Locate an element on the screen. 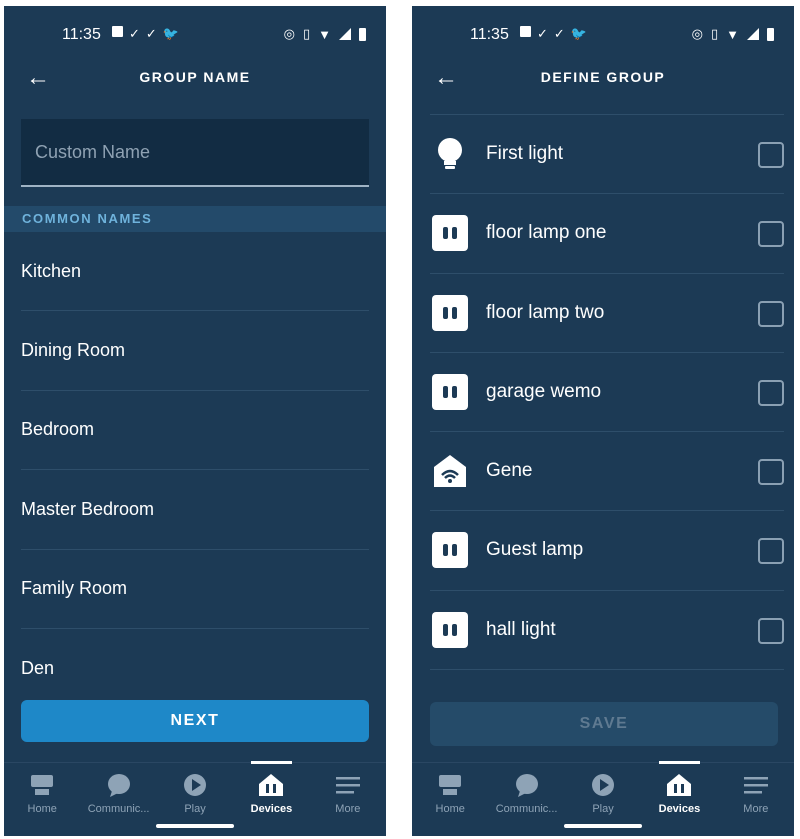 The image size is (800, 839). save-button: SAVE is located at coordinates (604, 724).